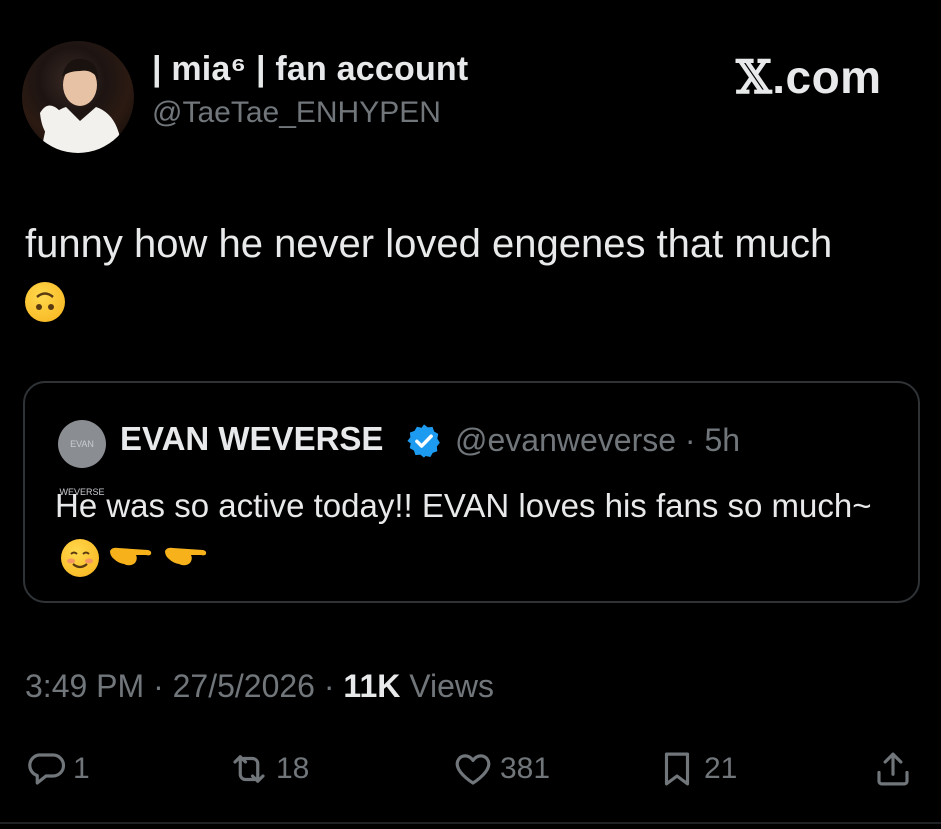 This screenshot has width=941, height=829. I want to click on x-logo: 𝕏.com, so click(809, 77).